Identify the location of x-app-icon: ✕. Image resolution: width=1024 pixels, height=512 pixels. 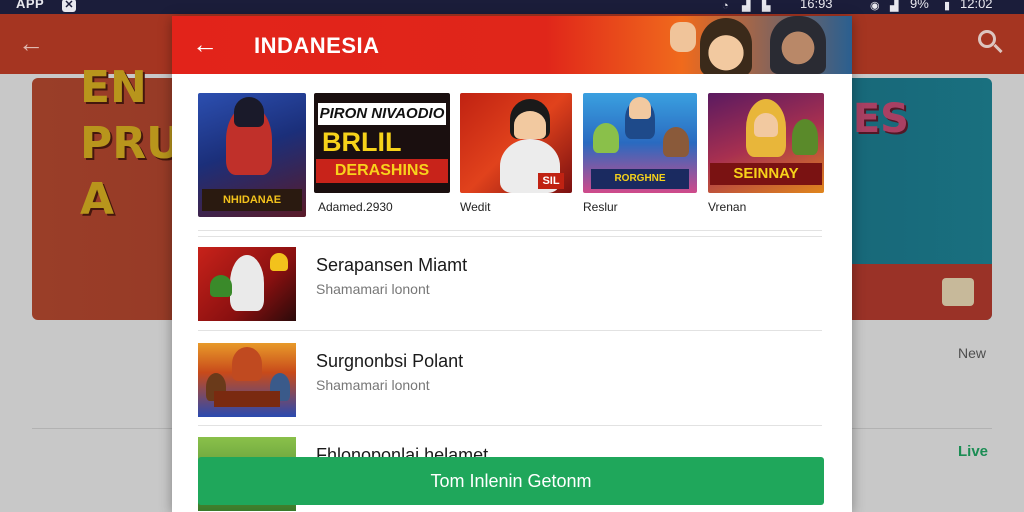
(69, 6).